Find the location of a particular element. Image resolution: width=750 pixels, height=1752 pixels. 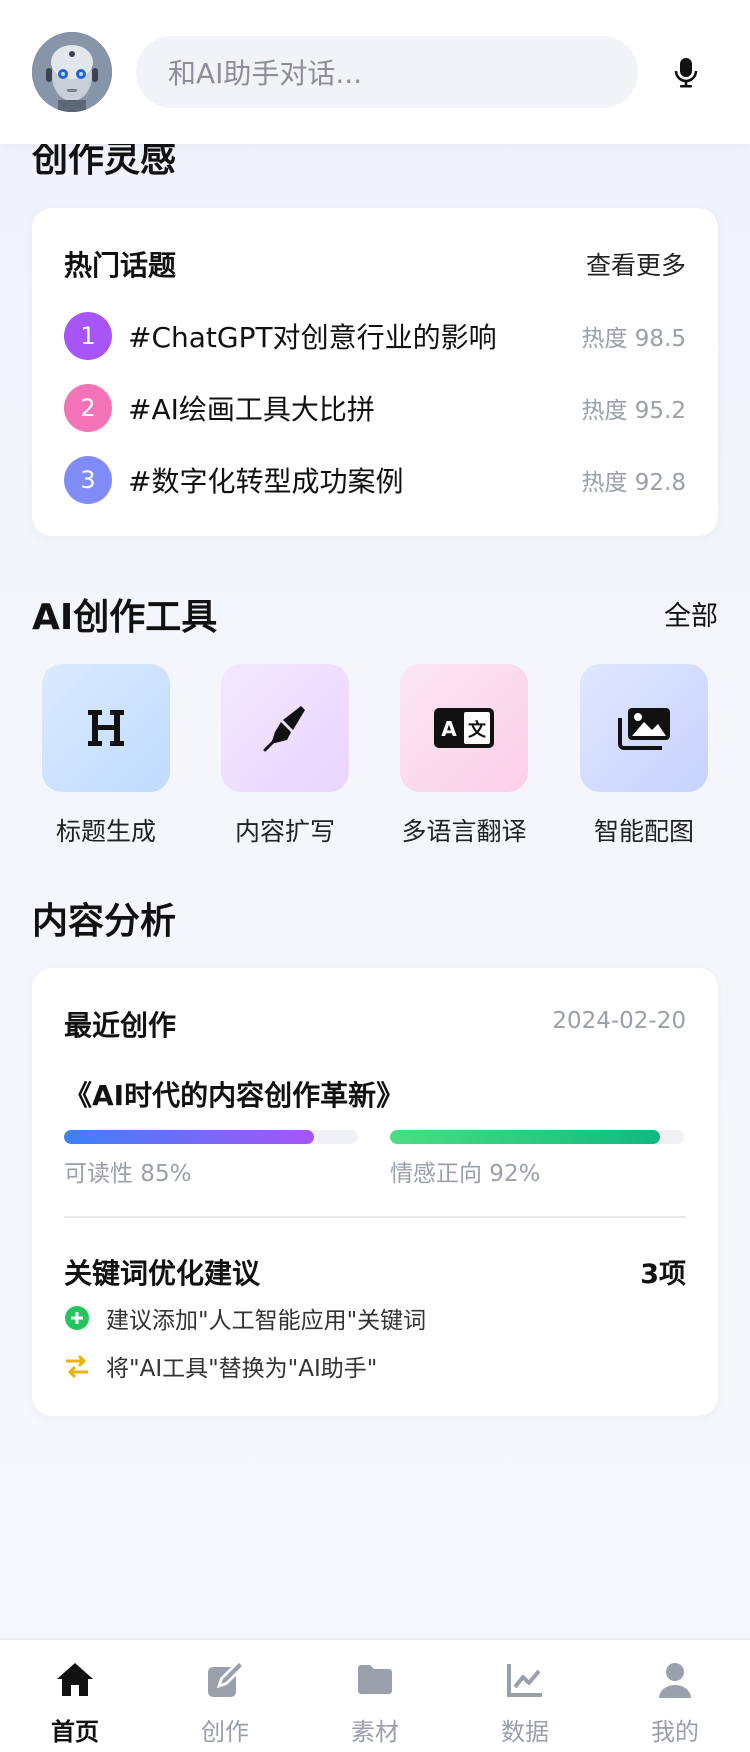

user-icon is located at coordinates (675, 1680).